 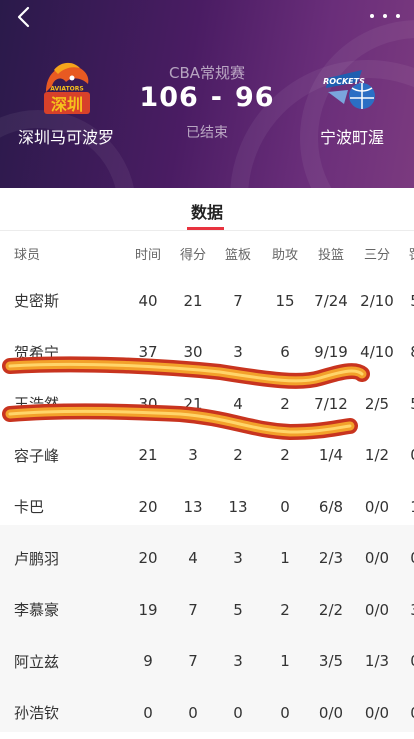 What do you see at coordinates (238, 455) in the screenshot?
I see `stat-rebounds: 2` at bounding box center [238, 455].